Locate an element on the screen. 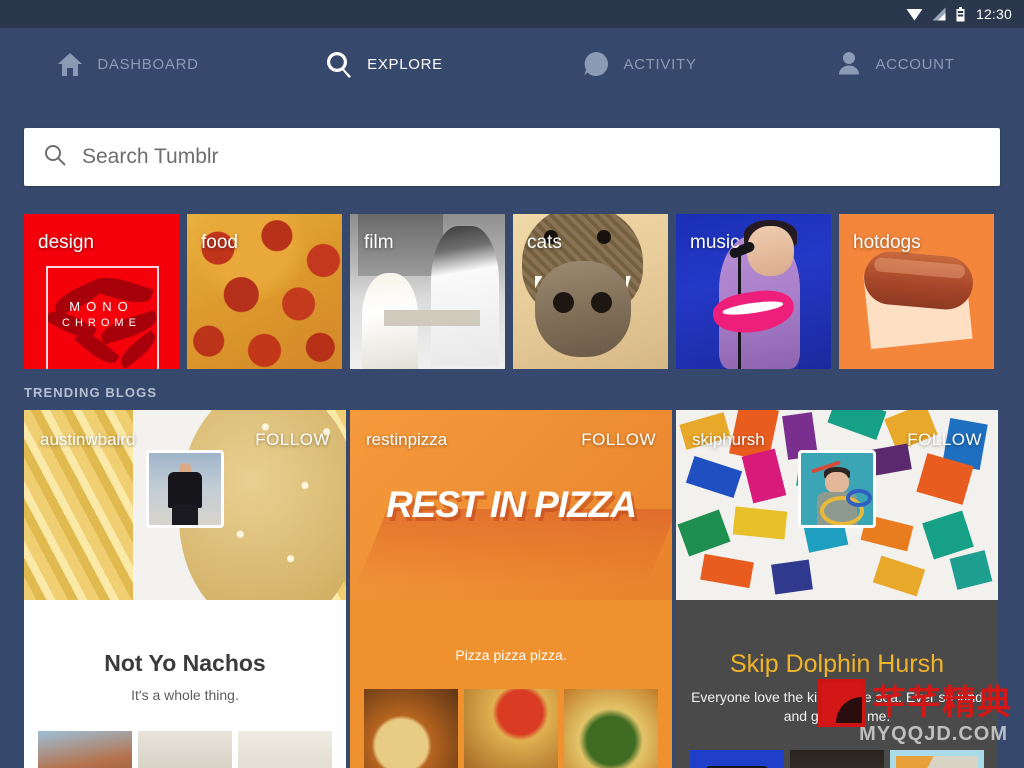  blog-card-header-bar: restinpizza FOLLOW is located at coordinates (511, 440).